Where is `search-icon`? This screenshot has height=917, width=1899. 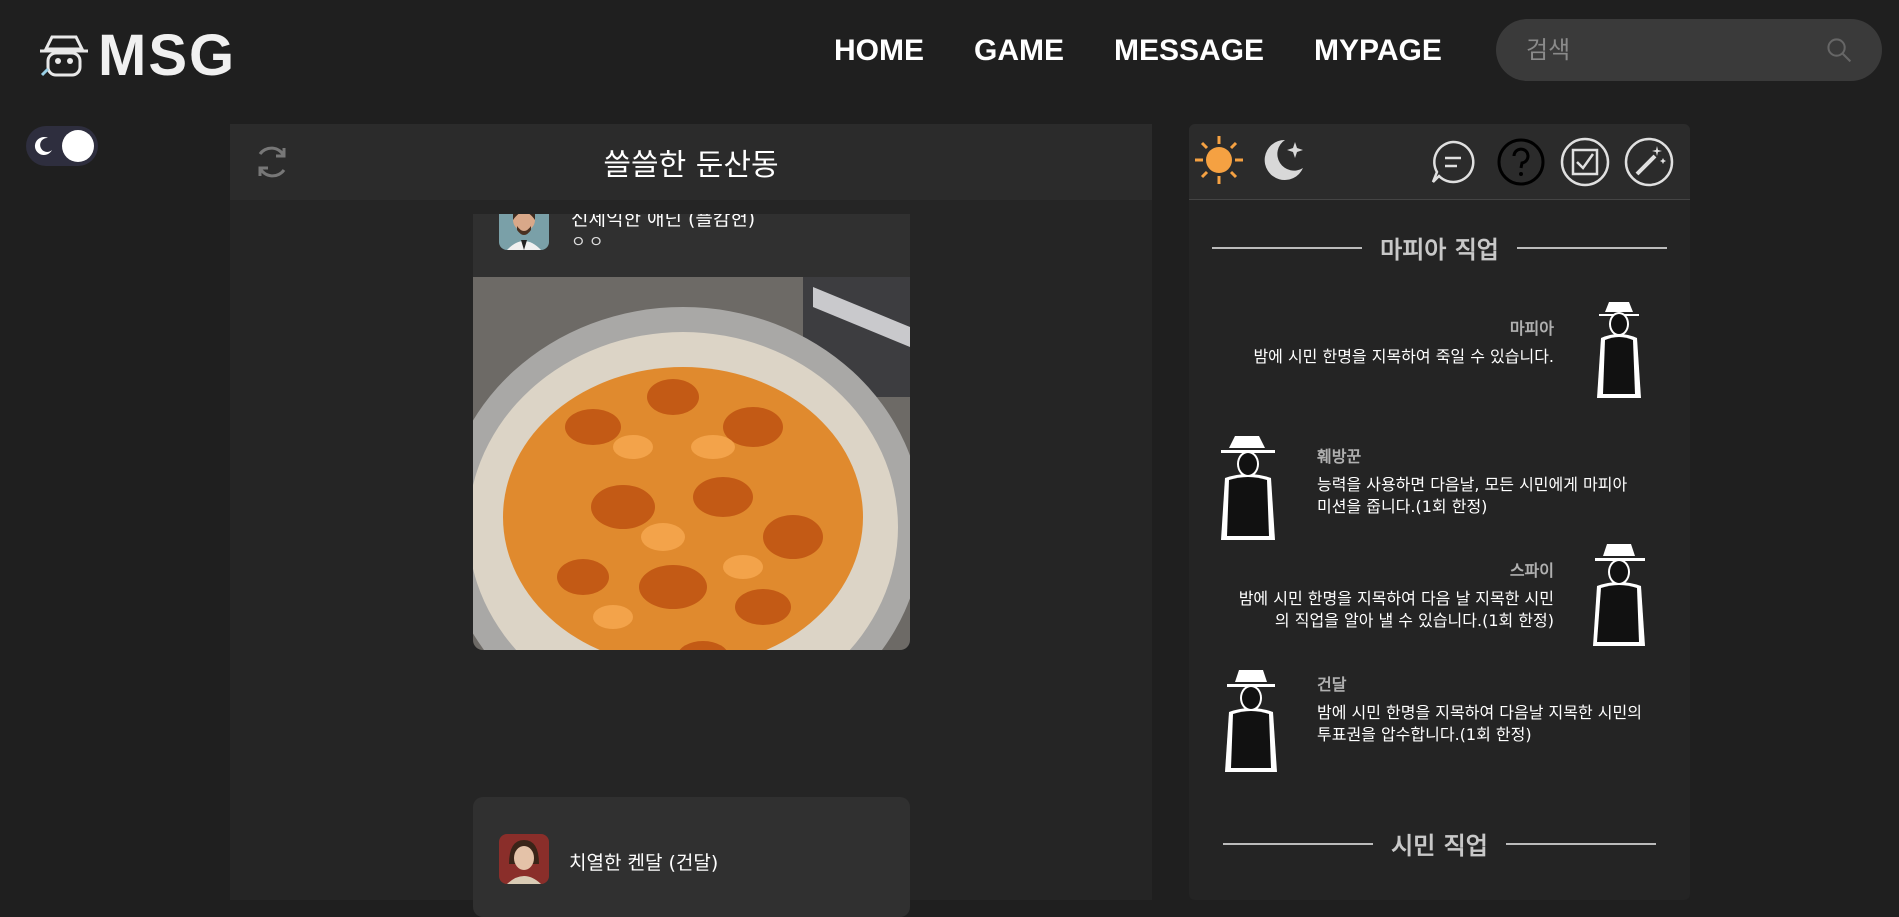
search-icon is located at coordinates (1839, 50).